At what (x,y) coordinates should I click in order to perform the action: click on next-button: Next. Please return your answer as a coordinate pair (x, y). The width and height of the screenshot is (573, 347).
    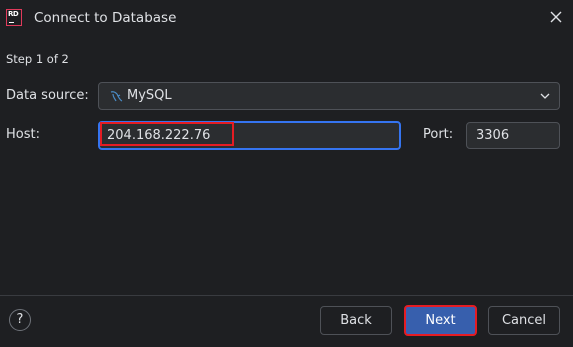
    Looking at the image, I should click on (440, 320).